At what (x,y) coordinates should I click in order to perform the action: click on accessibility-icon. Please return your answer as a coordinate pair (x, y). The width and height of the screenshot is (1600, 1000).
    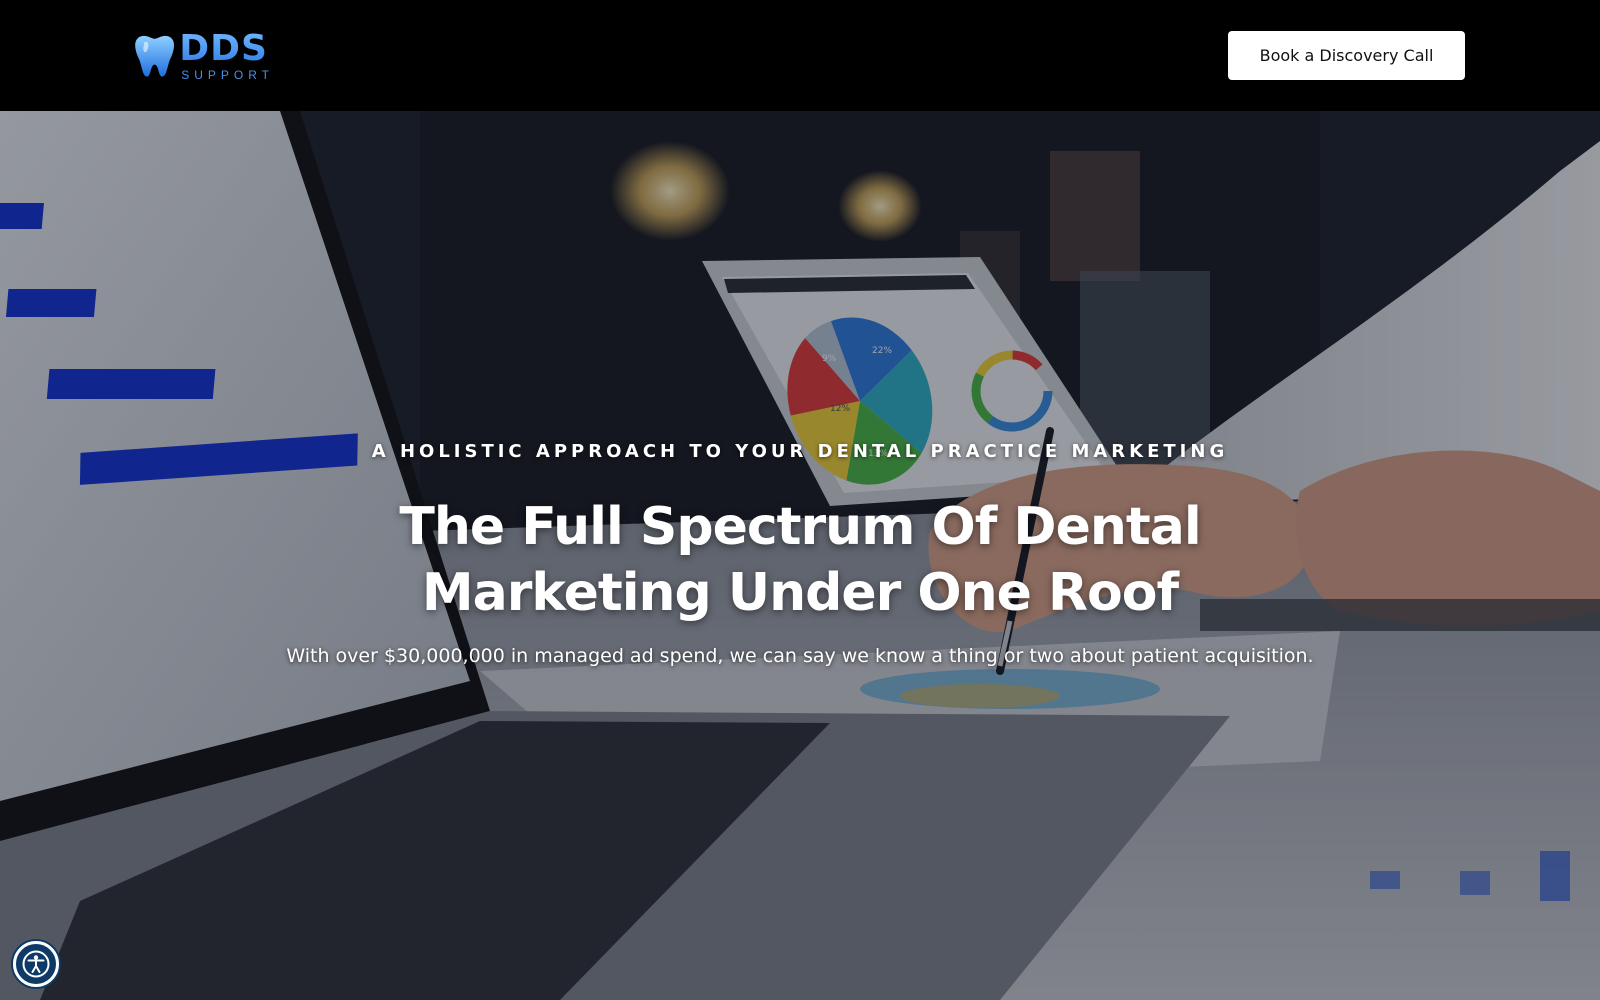
    Looking at the image, I should click on (36, 964).